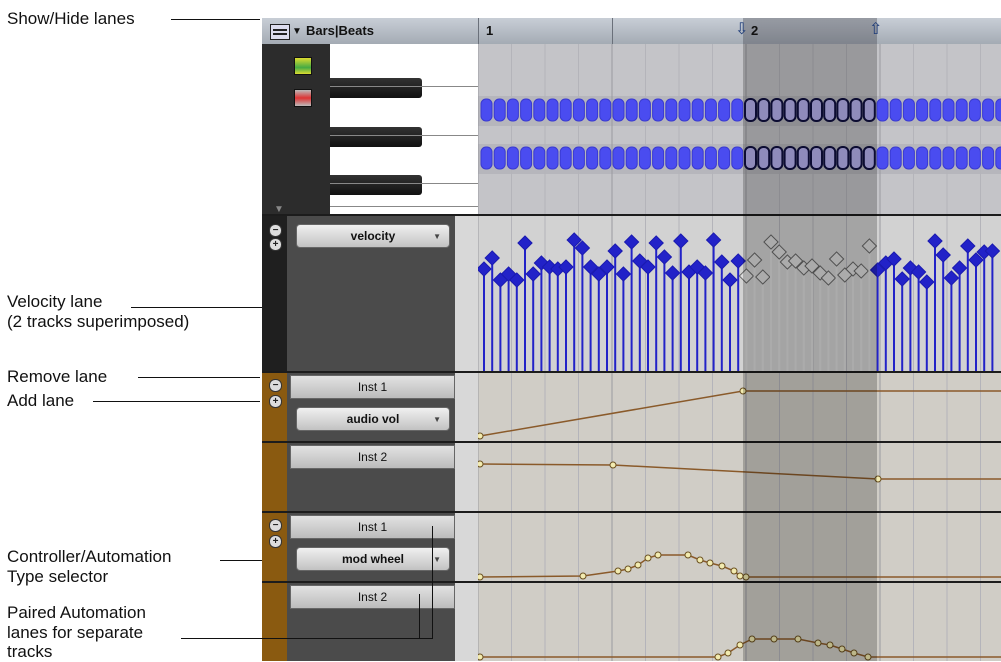  Describe the element at coordinates (274, 477) in the screenshot. I see `automation-lane-gutter` at that location.